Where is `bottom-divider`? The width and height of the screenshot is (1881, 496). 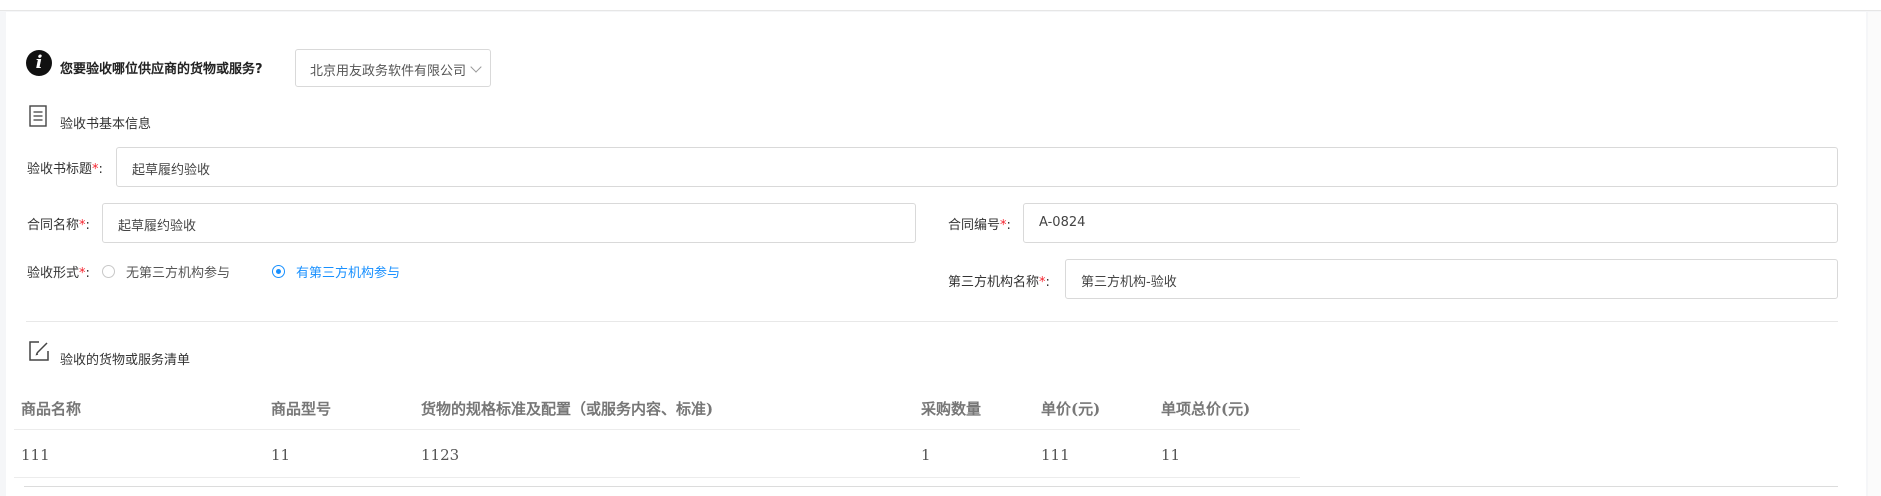
bottom-divider is located at coordinates (931, 486).